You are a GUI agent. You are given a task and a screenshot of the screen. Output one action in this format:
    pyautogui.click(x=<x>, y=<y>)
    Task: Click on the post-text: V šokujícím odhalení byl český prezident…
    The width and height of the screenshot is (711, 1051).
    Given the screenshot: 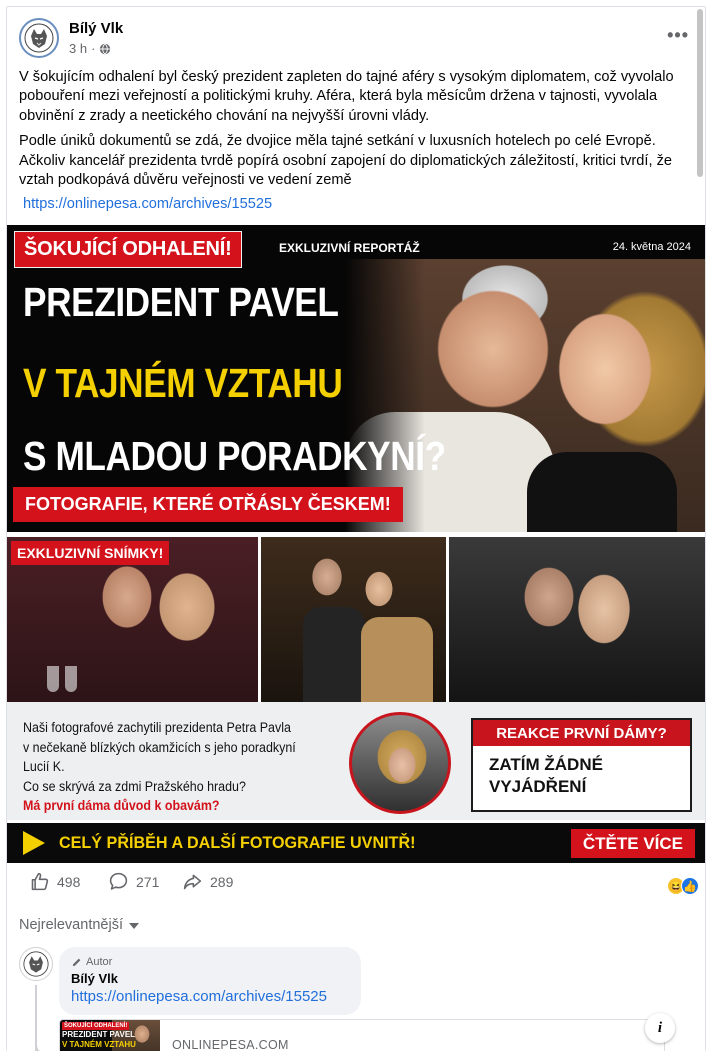 What is the action you would take?
    pyautogui.click(x=359, y=141)
    